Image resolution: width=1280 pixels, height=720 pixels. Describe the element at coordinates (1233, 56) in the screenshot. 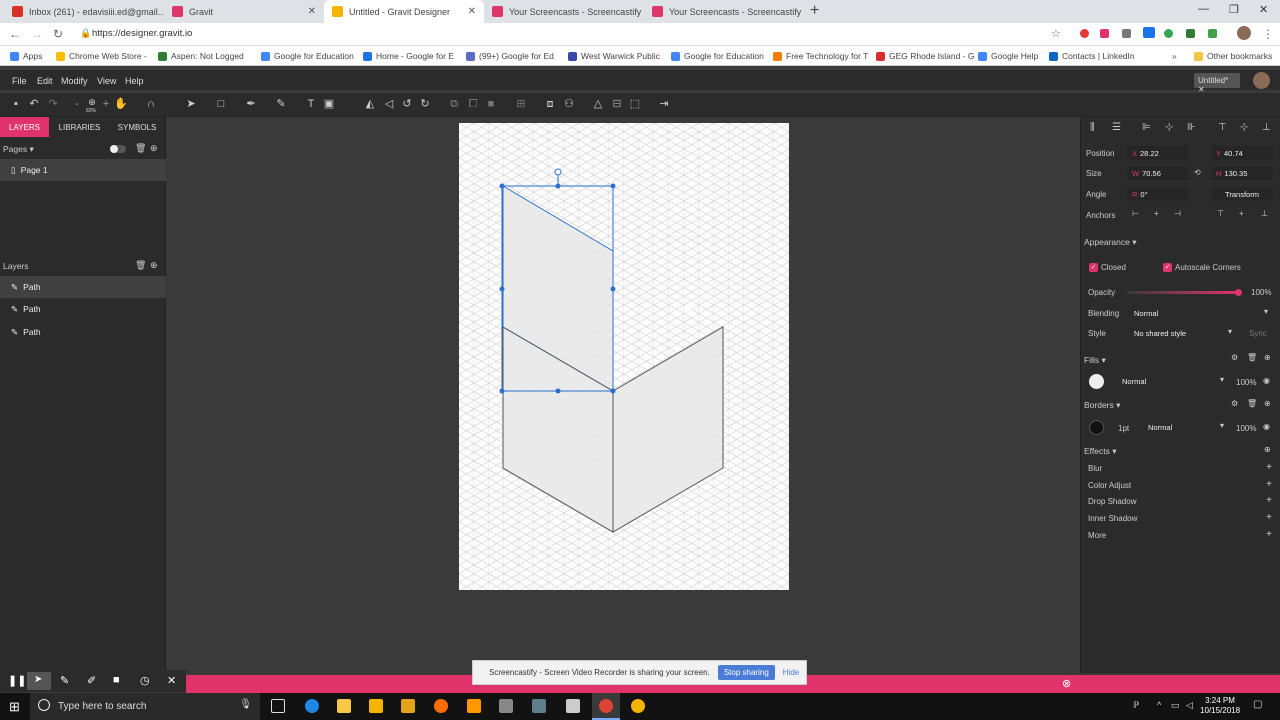

I see `other-bookmarks: Other bookmarks` at that location.